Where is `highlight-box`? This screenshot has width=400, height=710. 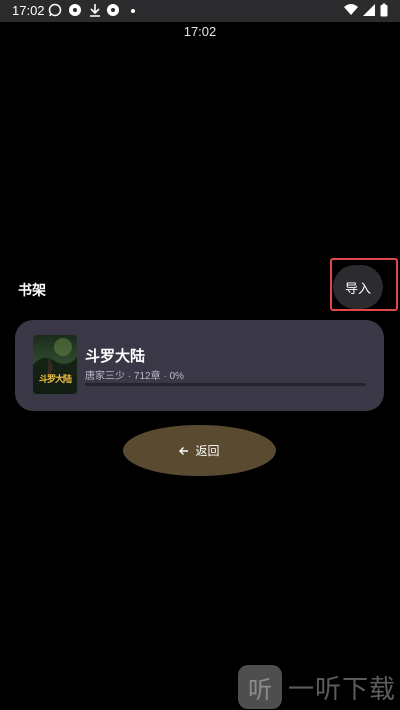 highlight-box is located at coordinates (364, 284).